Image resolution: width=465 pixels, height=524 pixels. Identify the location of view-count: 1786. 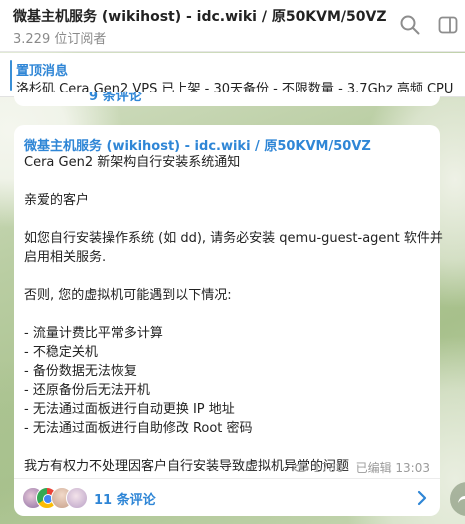
(328, 467).